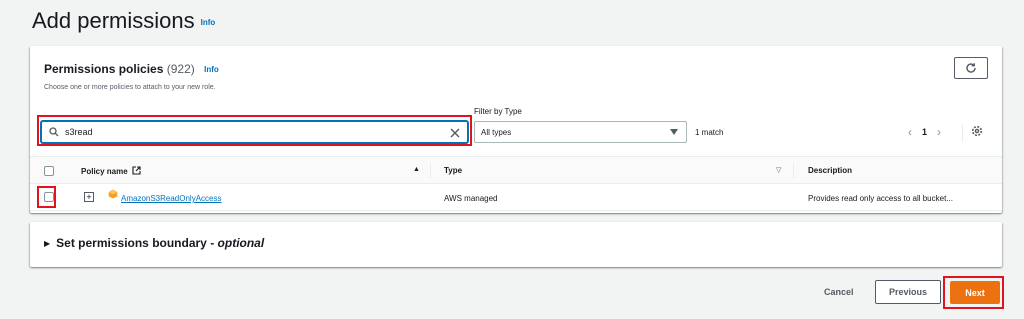 The image size is (1024, 319). Describe the element at coordinates (113, 20) in the screenshot. I see `page-title-text: Add permissions` at that location.